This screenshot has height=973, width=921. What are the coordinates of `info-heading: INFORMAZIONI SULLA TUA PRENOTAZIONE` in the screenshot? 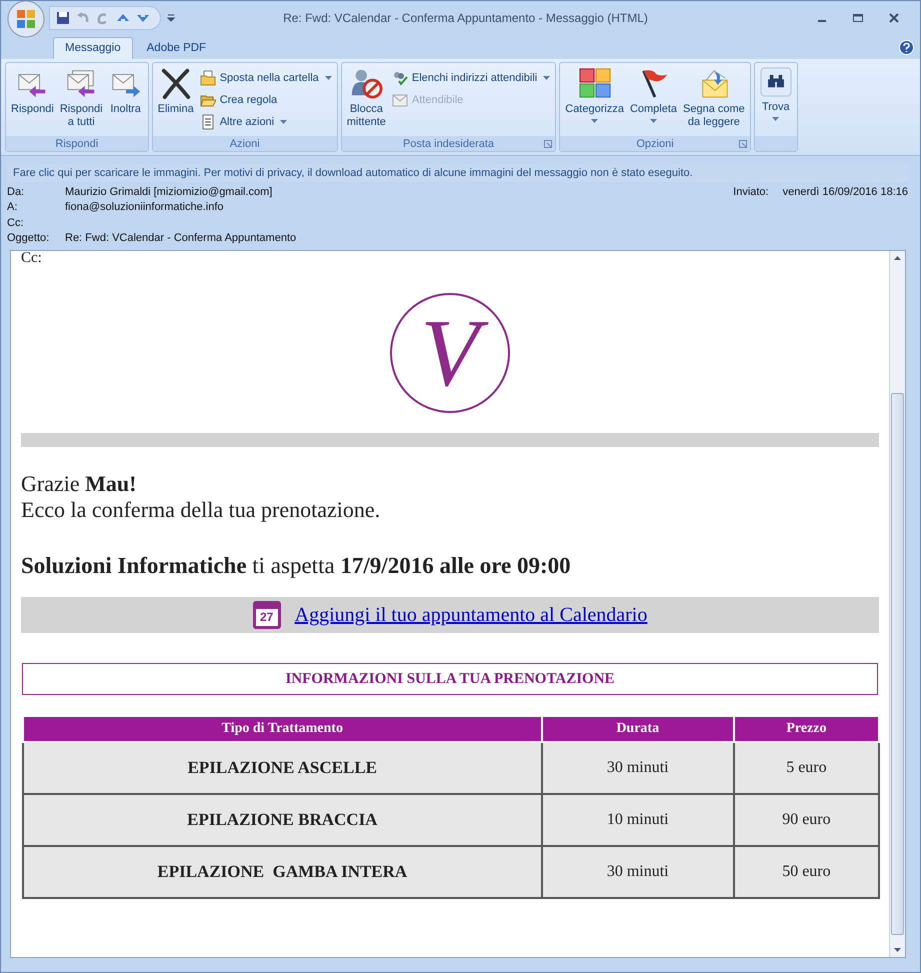 It's located at (450, 679).